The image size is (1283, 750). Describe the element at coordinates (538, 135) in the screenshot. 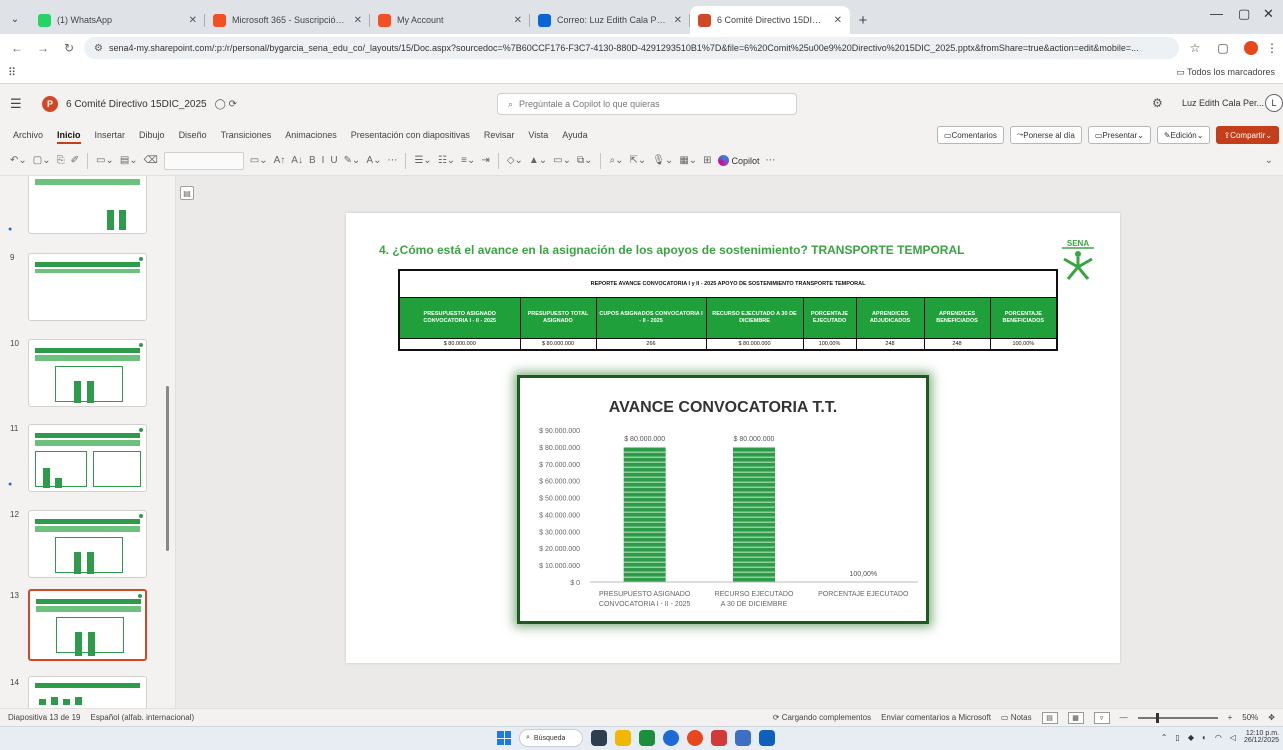

I see `tab-vista: Vista` at that location.